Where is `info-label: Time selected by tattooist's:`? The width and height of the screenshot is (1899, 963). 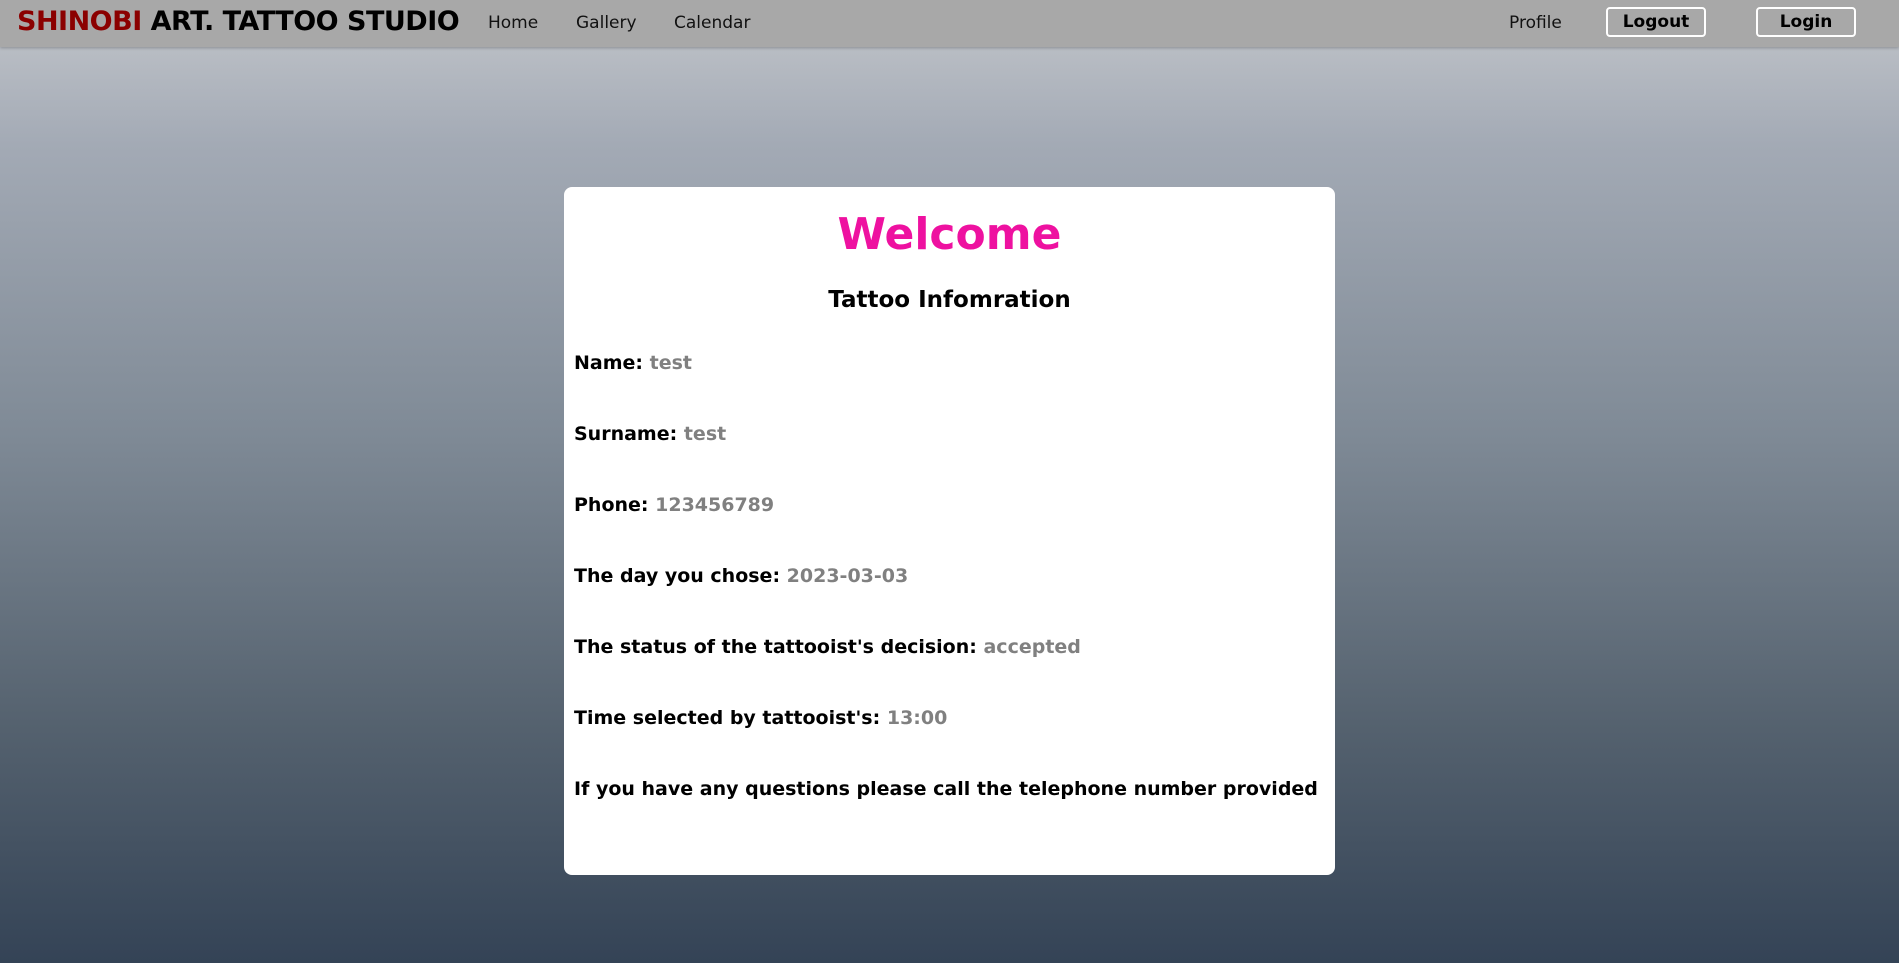 info-label: Time selected by tattooist's: is located at coordinates (727, 718).